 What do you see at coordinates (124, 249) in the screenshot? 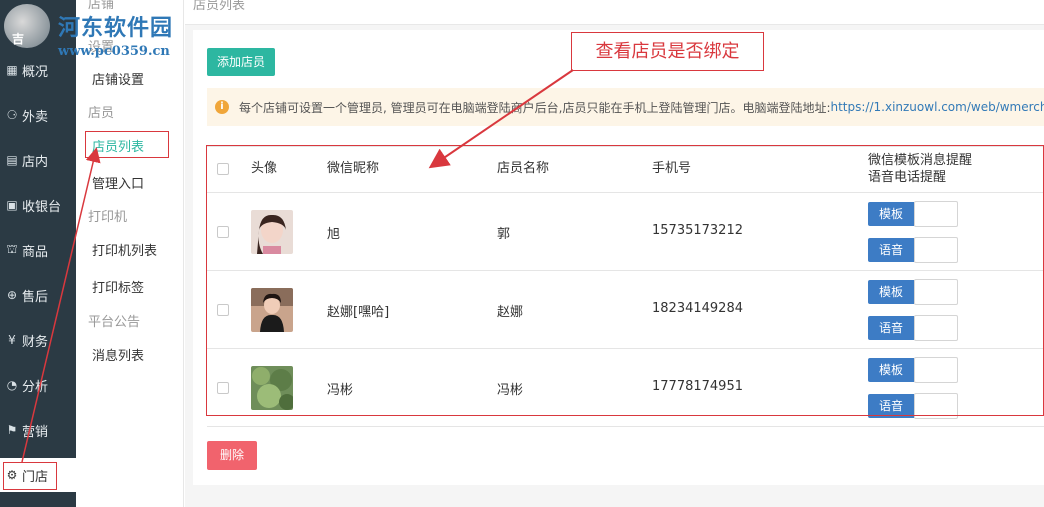
I see `subnav-item-printer-list: 打印机列表` at bounding box center [124, 249].